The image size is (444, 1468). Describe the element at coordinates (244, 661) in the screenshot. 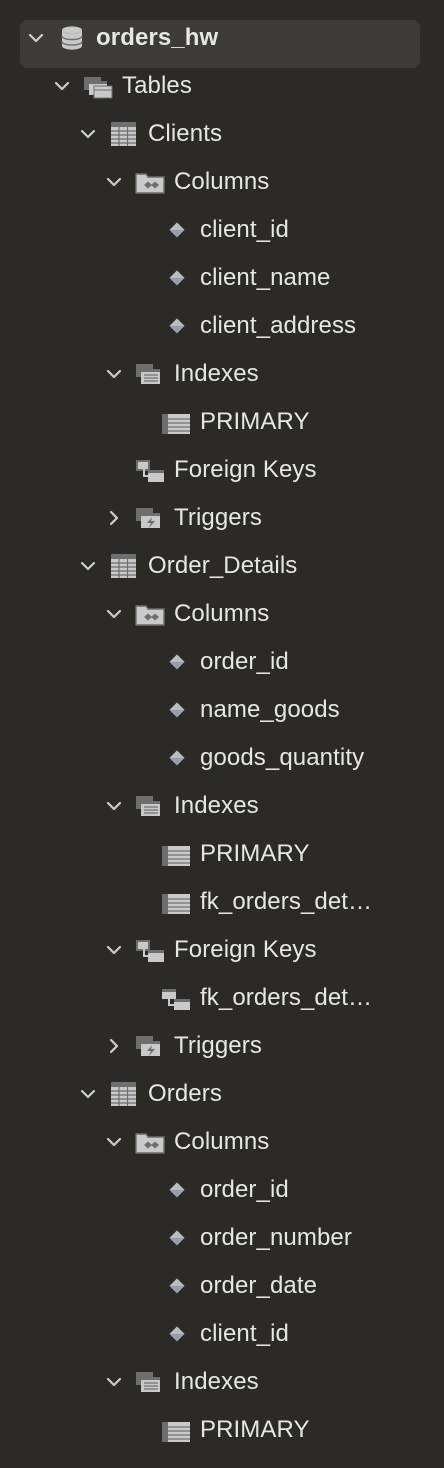

I see `tree-label: order_id` at that location.